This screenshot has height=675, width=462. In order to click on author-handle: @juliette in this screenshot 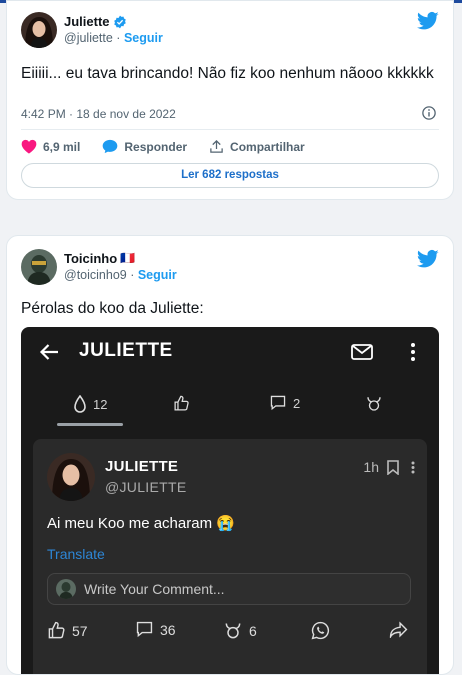, I will do `click(88, 38)`.